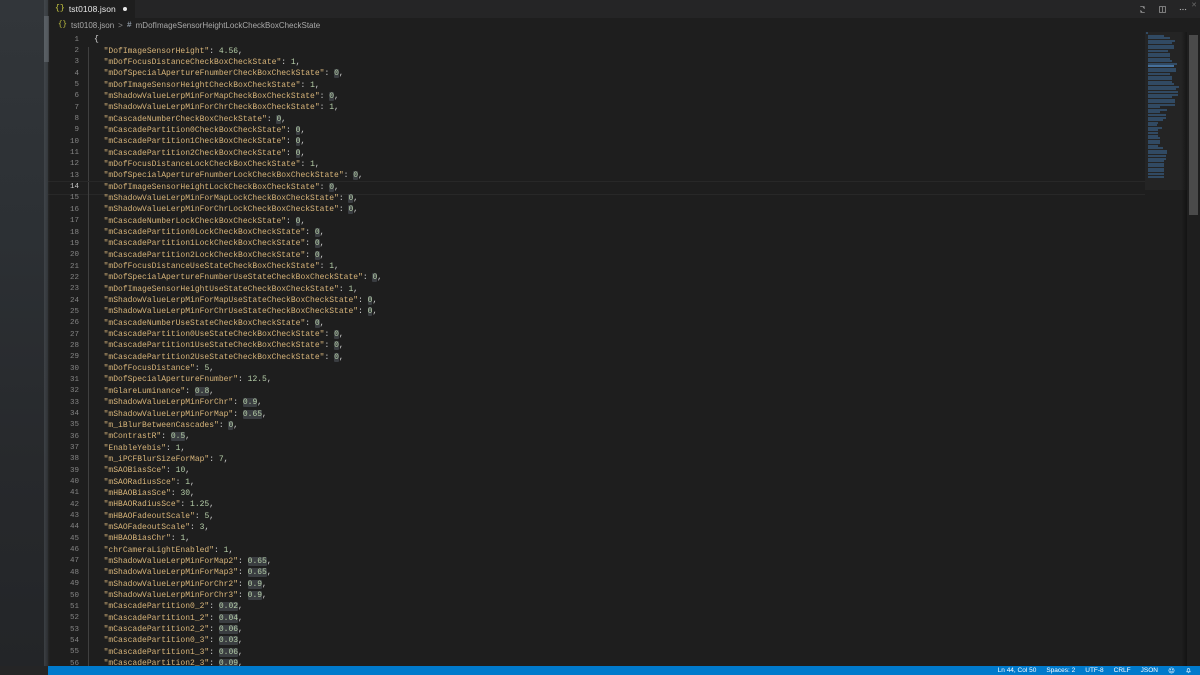 The height and width of the screenshot is (675, 1200). Describe the element at coordinates (151, 517) in the screenshot. I see `line-content: "mHBAOFadeoutScale": 5,` at that location.